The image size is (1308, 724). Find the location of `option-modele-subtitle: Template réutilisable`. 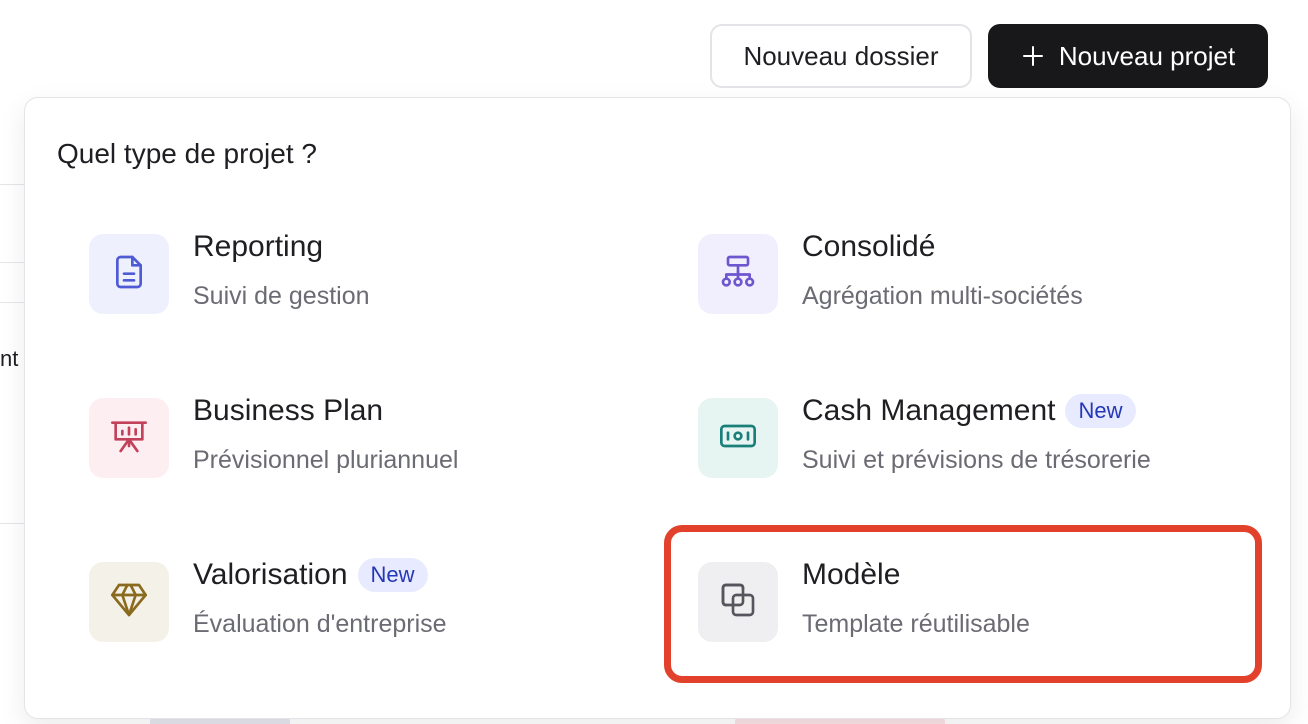

option-modele-subtitle: Template réutilisable is located at coordinates (916, 624).